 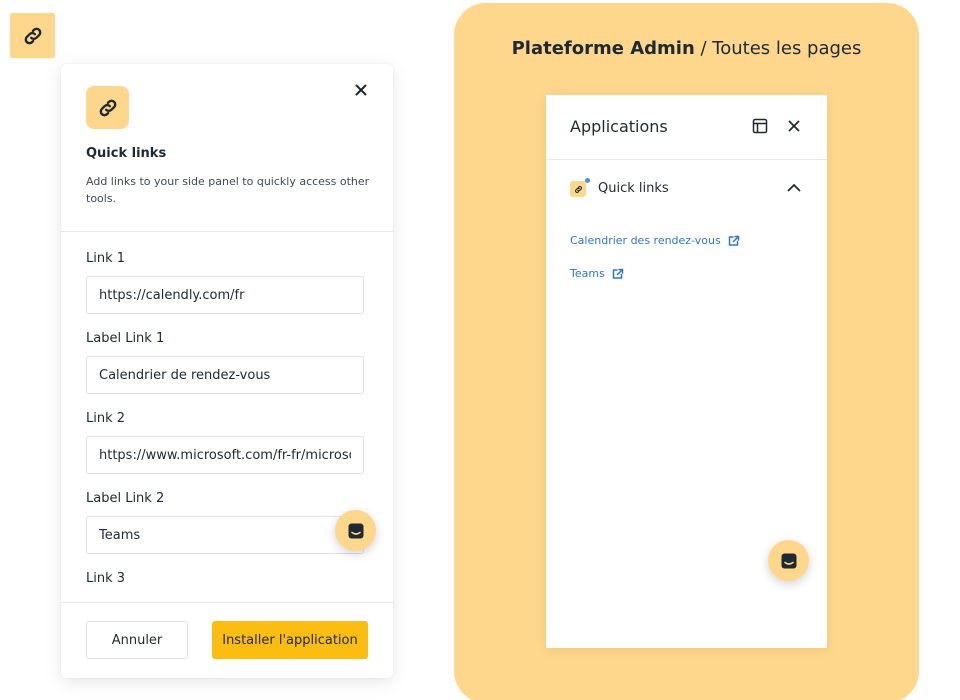 What do you see at coordinates (603, 48) in the screenshot?
I see `preview-heading-platform: Plateforme Admin` at bounding box center [603, 48].